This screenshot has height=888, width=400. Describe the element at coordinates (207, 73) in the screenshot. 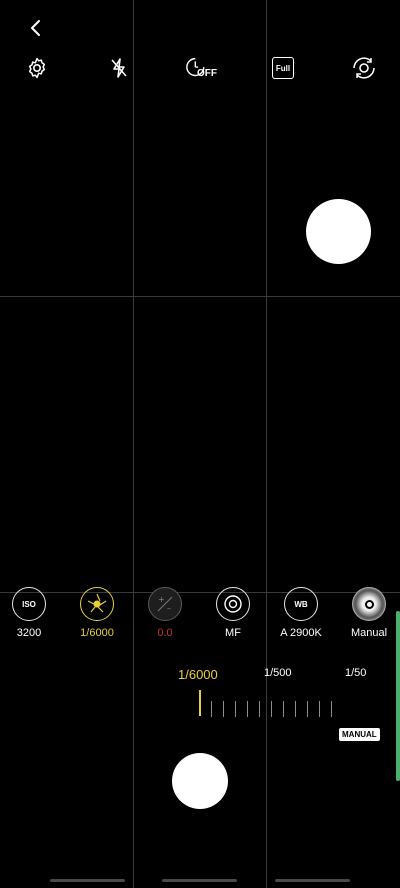

I see `timer-off-label: OFF` at that location.